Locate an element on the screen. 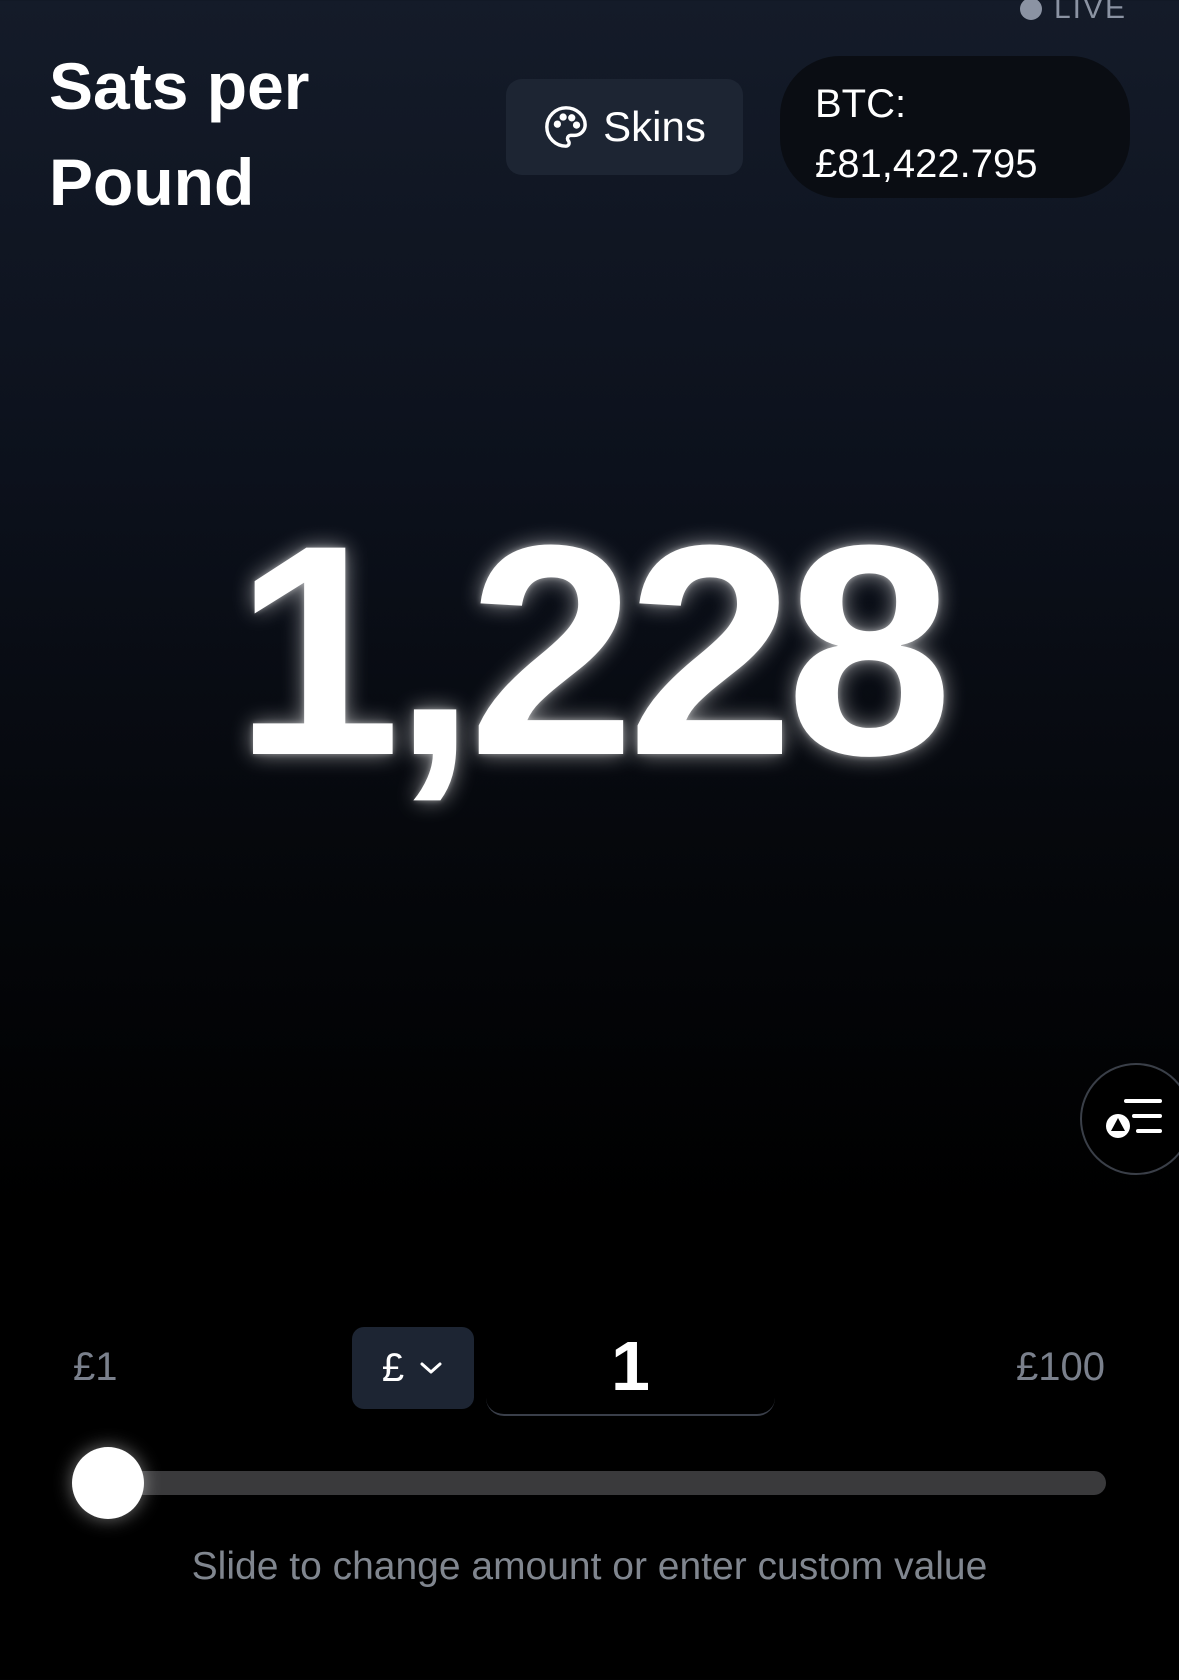 The width and height of the screenshot is (1179, 1680). palette-icon is located at coordinates (566, 127).